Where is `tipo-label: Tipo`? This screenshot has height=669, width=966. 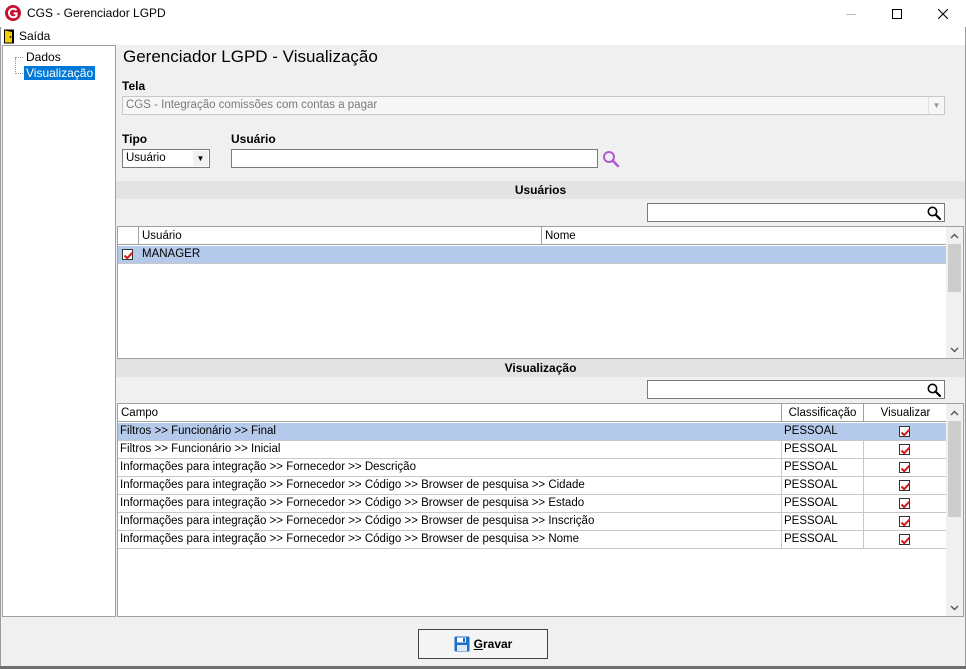
tipo-label: Tipo is located at coordinates (135, 139).